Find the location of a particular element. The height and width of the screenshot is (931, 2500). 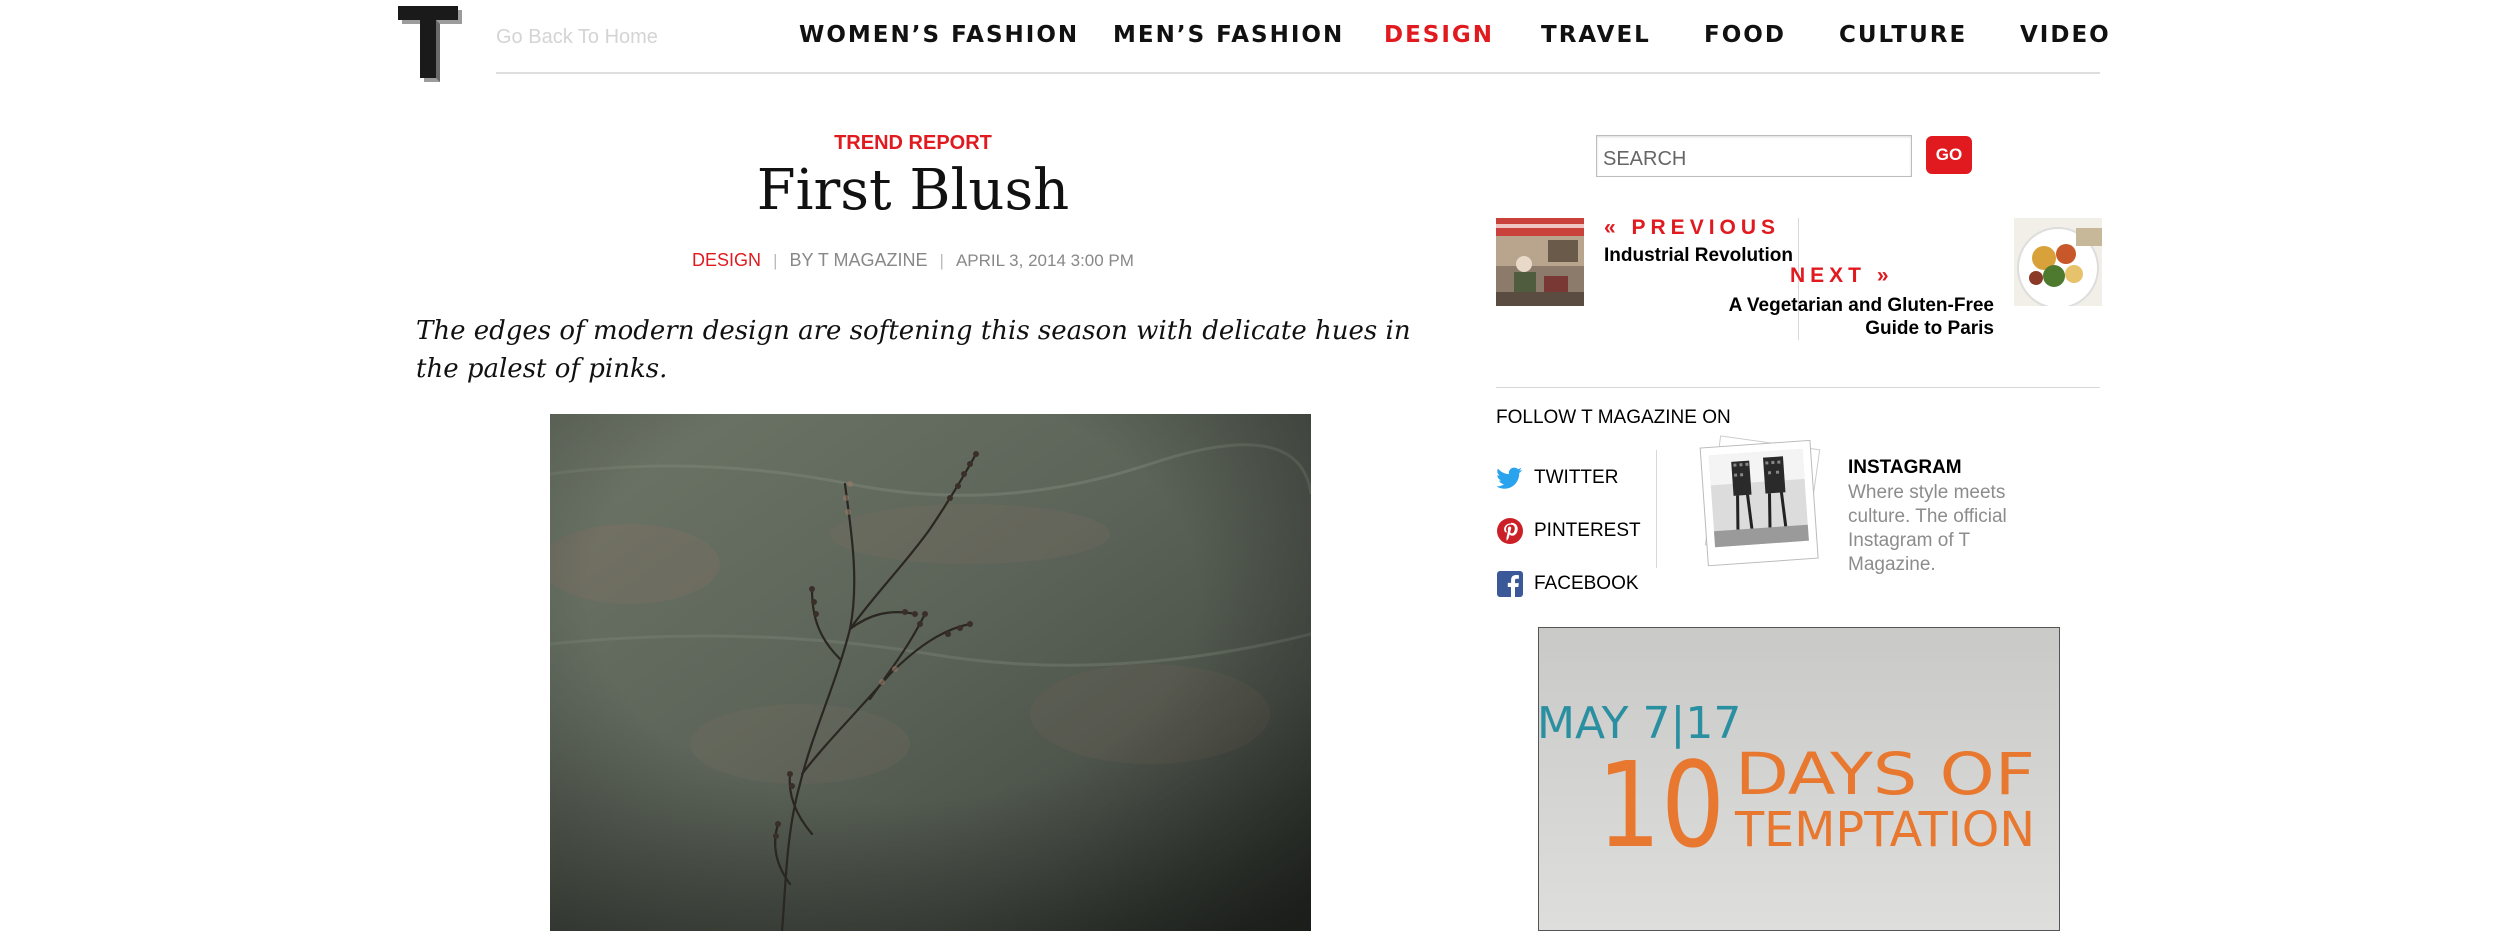

twitter-link: TWITTER is located at coordinates (1557, 478).